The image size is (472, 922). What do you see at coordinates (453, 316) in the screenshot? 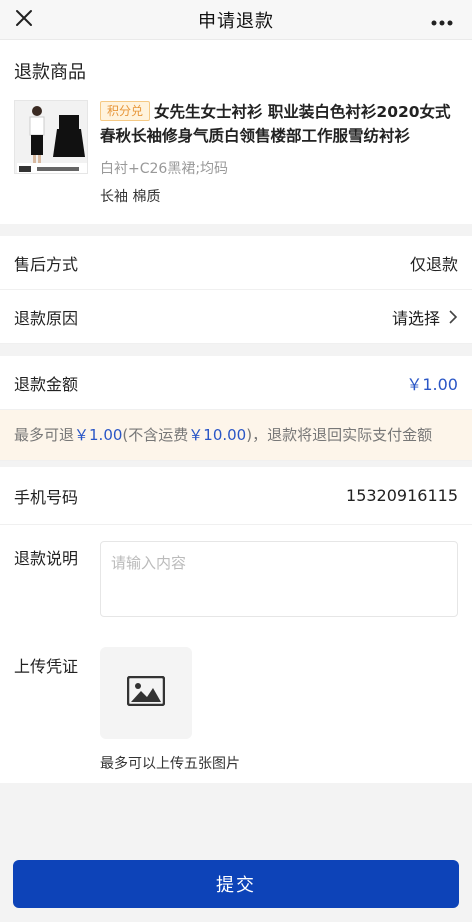
I see `chevron-right-icon` at bounding box center [453, 316].